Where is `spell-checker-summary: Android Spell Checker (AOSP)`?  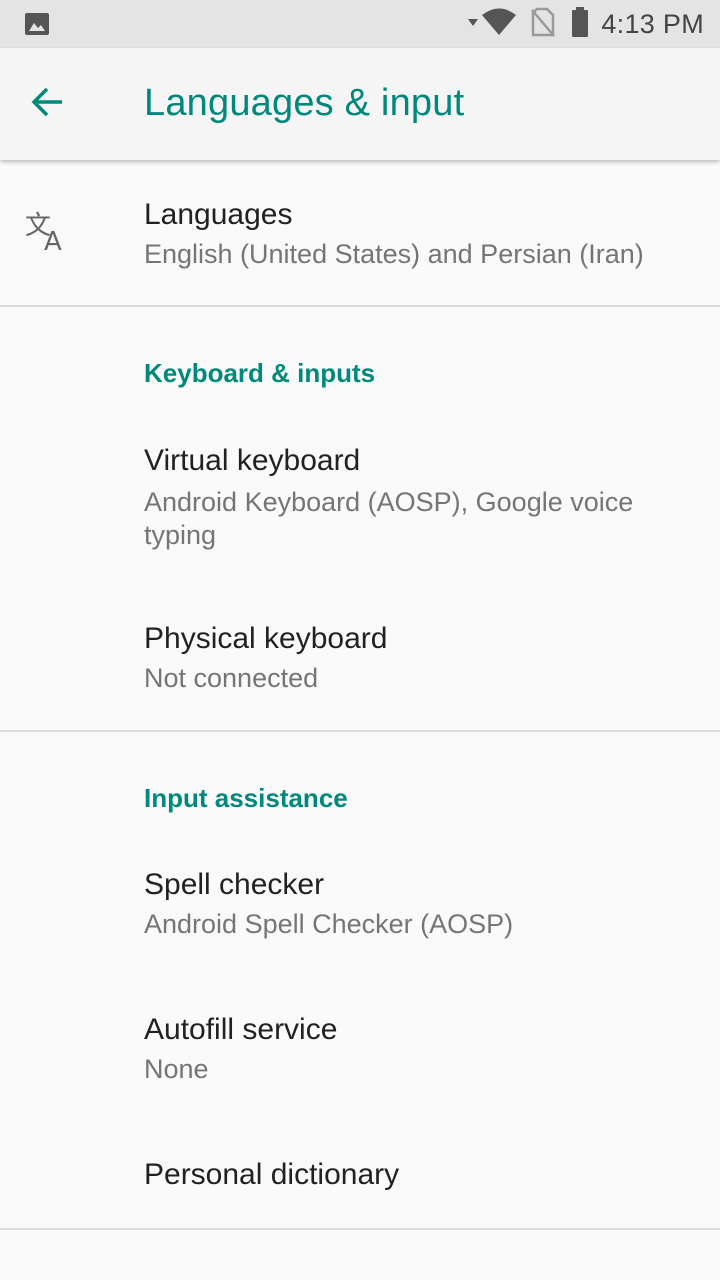 spell-checker-summary: Android Spell Checker (AOSP) is located at coordinates (329, 924).